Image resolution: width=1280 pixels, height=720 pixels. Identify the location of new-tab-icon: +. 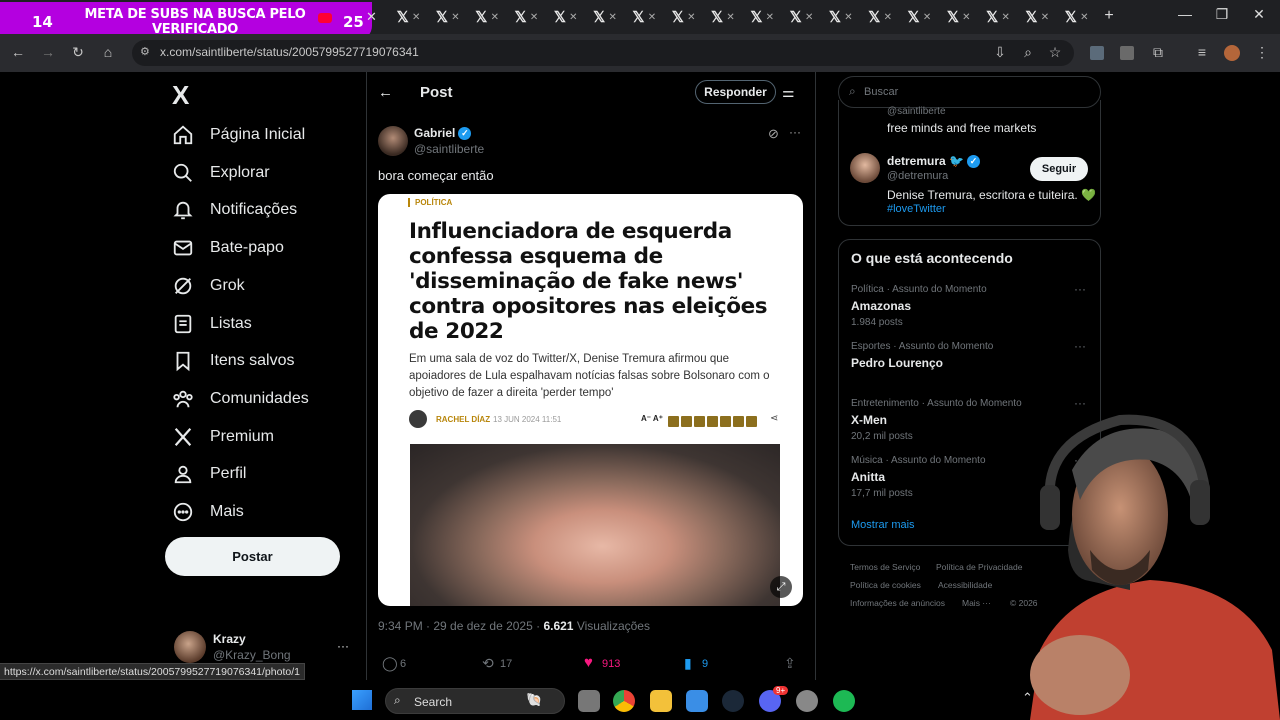
(1109, 16).